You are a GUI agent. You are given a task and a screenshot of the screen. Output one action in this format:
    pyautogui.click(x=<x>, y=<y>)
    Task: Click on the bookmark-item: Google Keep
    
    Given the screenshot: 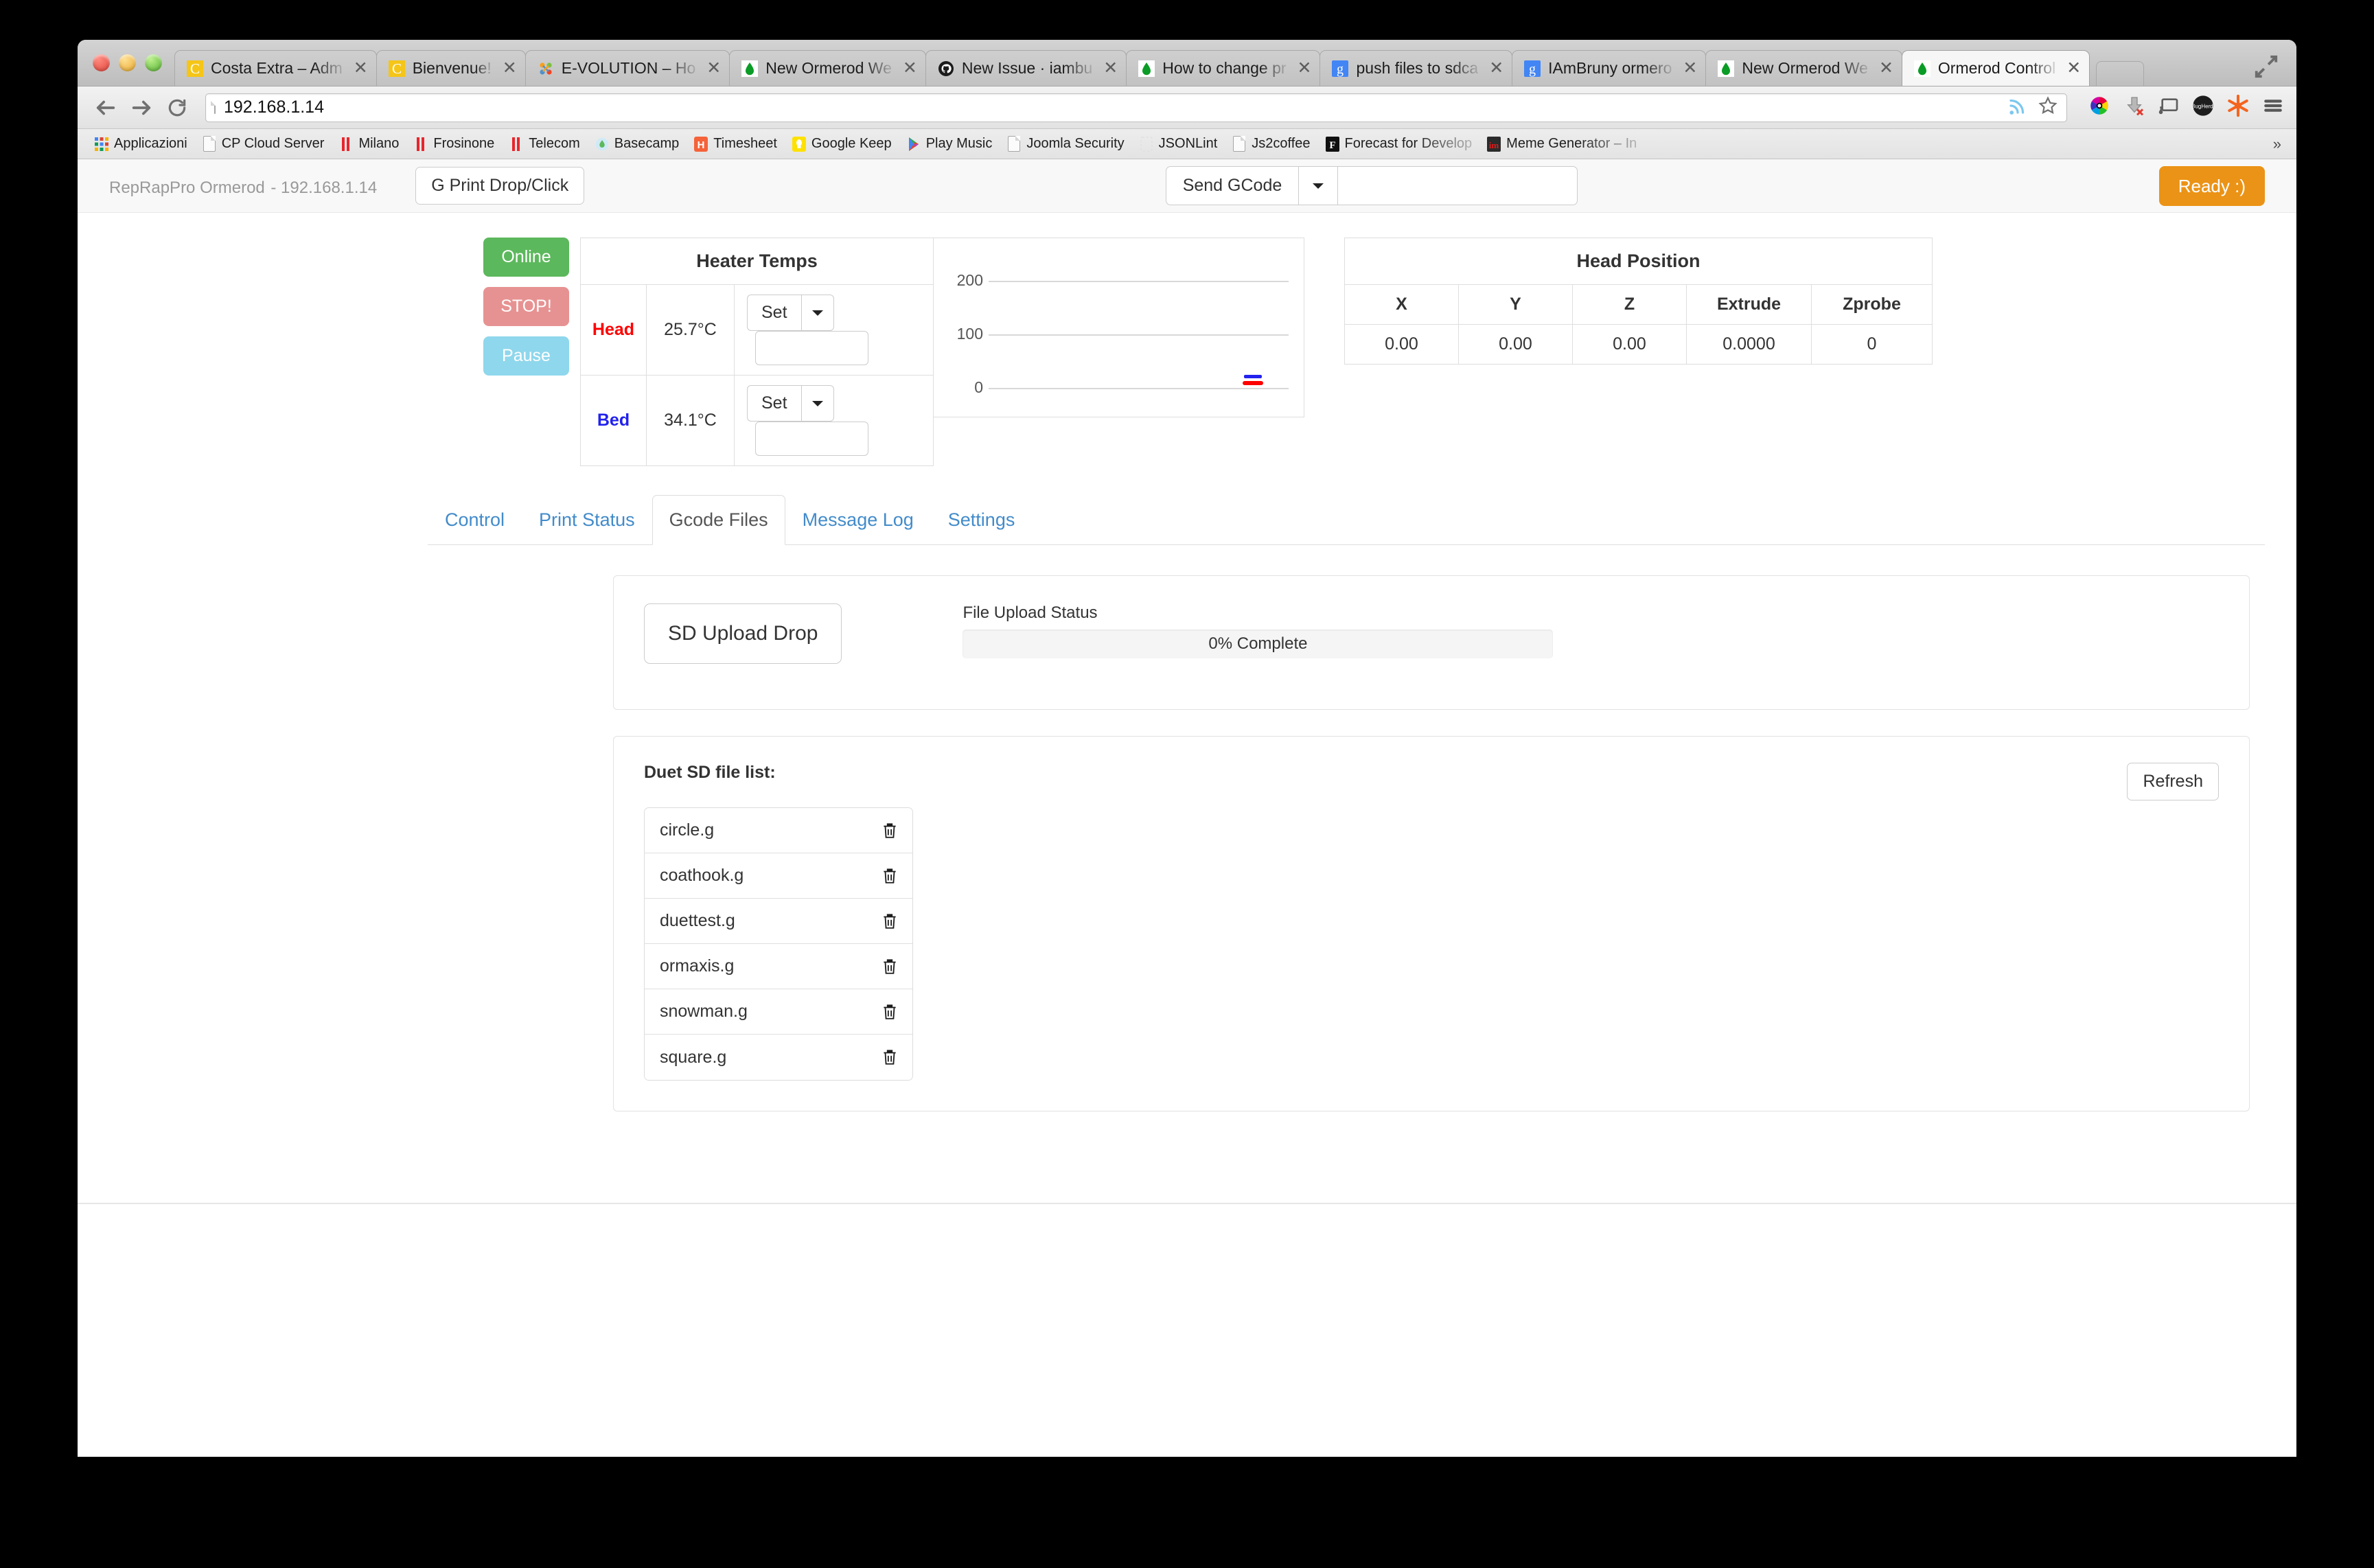 What is the action you would take?
    pyautogui.click(x=842, y=143)
    